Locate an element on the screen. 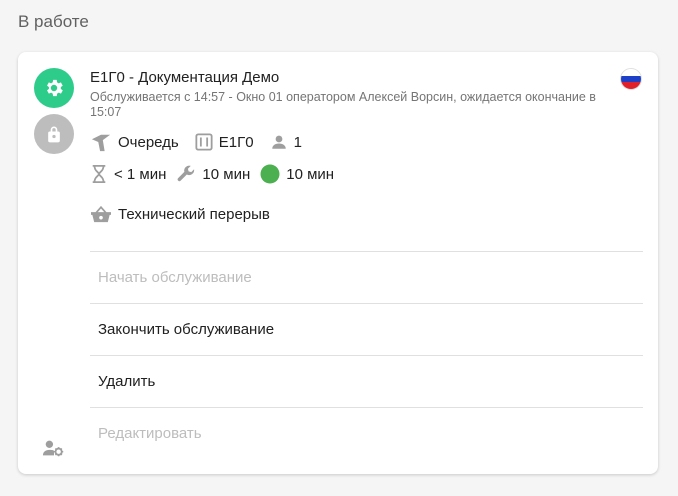 The height and width of the screenshot is (496, 678). wrench-icon is located at coordinates (186, 173).